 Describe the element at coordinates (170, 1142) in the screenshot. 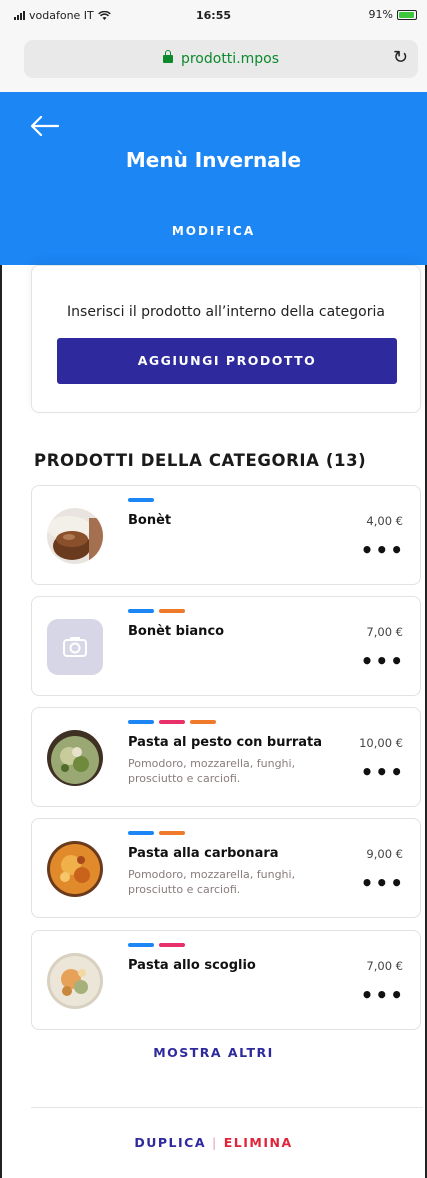

I see `duplicate-button: DUPLICA` at that location.